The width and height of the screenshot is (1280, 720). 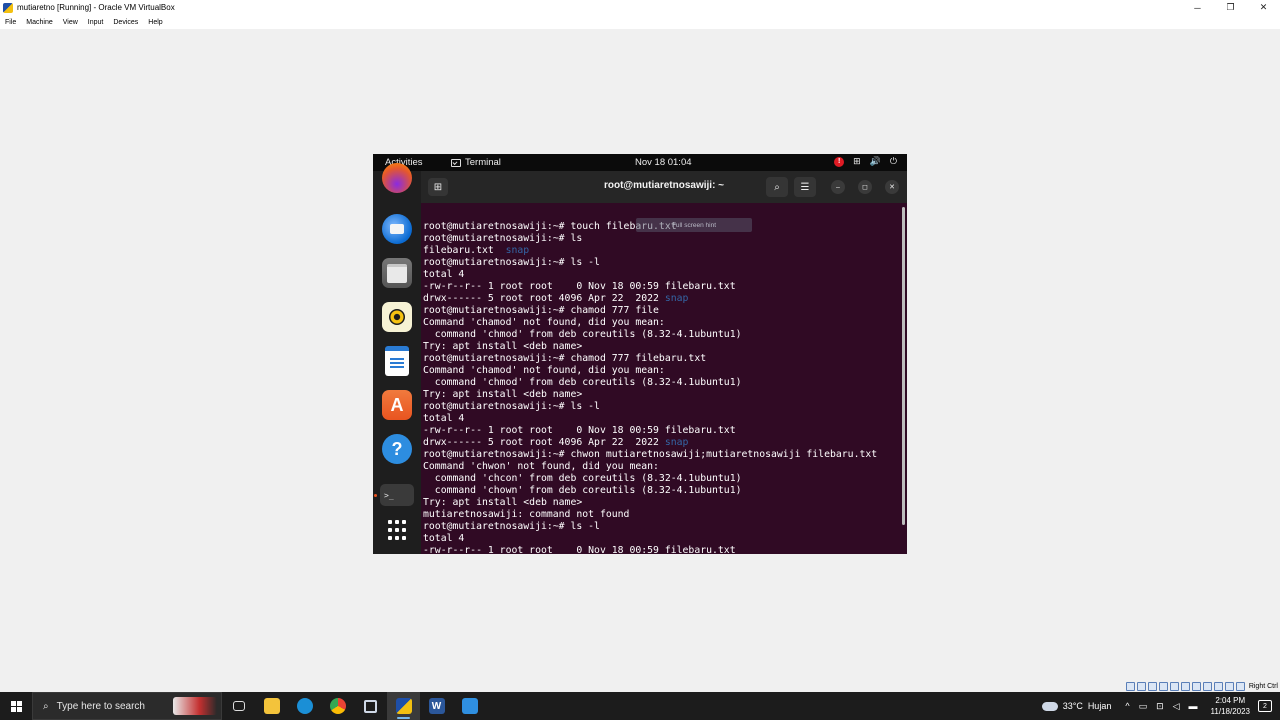 What do you see at coordinates (238, 706) in the screenshot?
I see `task-view-icon` at bounding box center [238, 706].